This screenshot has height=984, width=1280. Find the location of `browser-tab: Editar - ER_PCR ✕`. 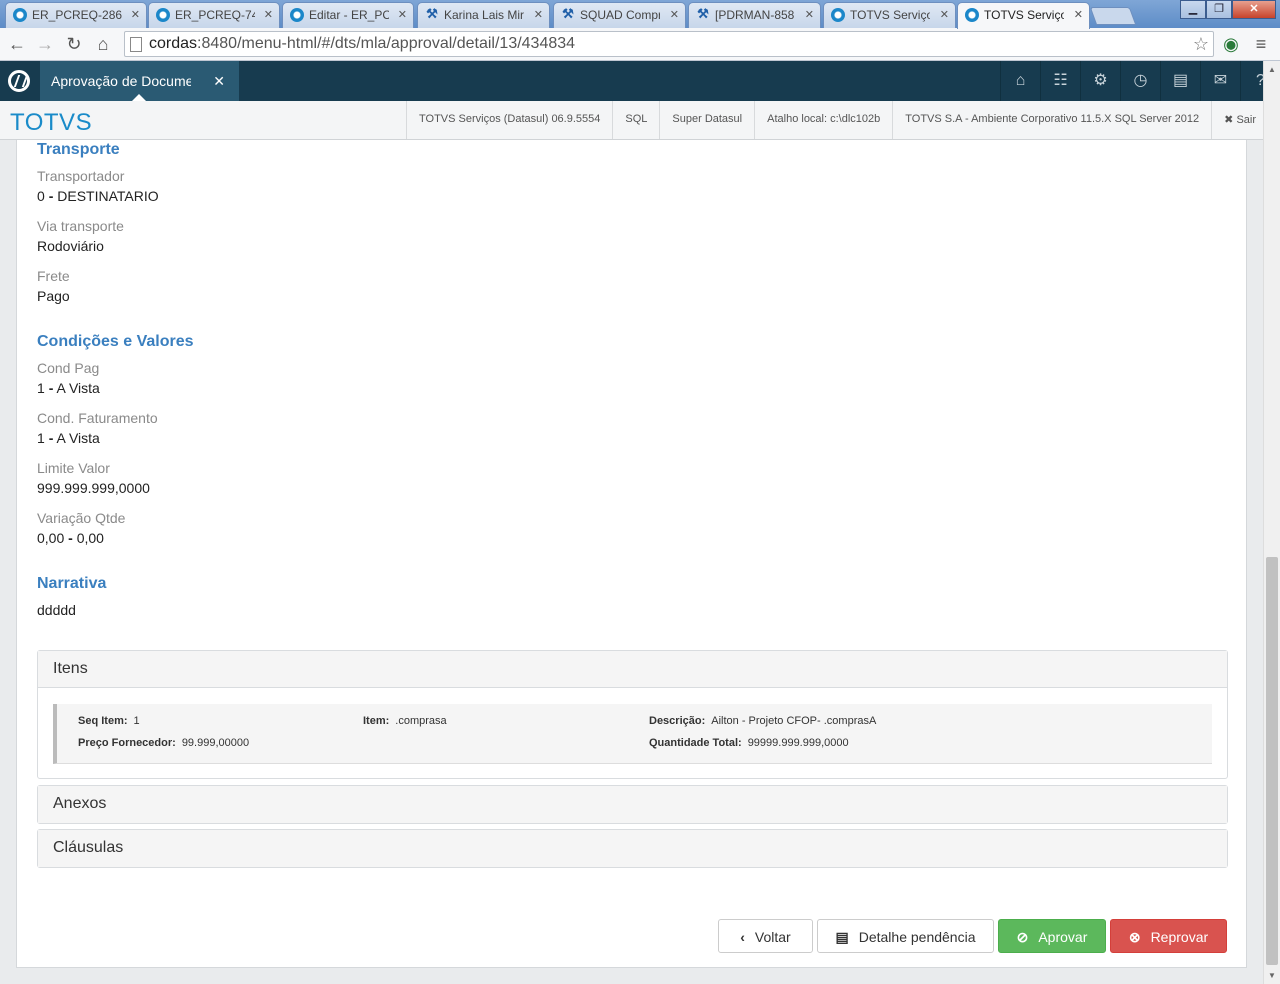

browser-tab: Editar - ER_PCR ✕ is located at coordinates (348, 15).